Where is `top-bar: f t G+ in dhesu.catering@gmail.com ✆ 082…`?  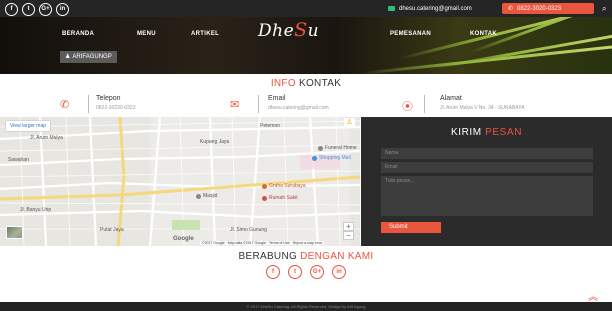
top-bar: f t G+ in dhesu.catering@gmail.com ✆ 082… is located at coordinates (306, 8).